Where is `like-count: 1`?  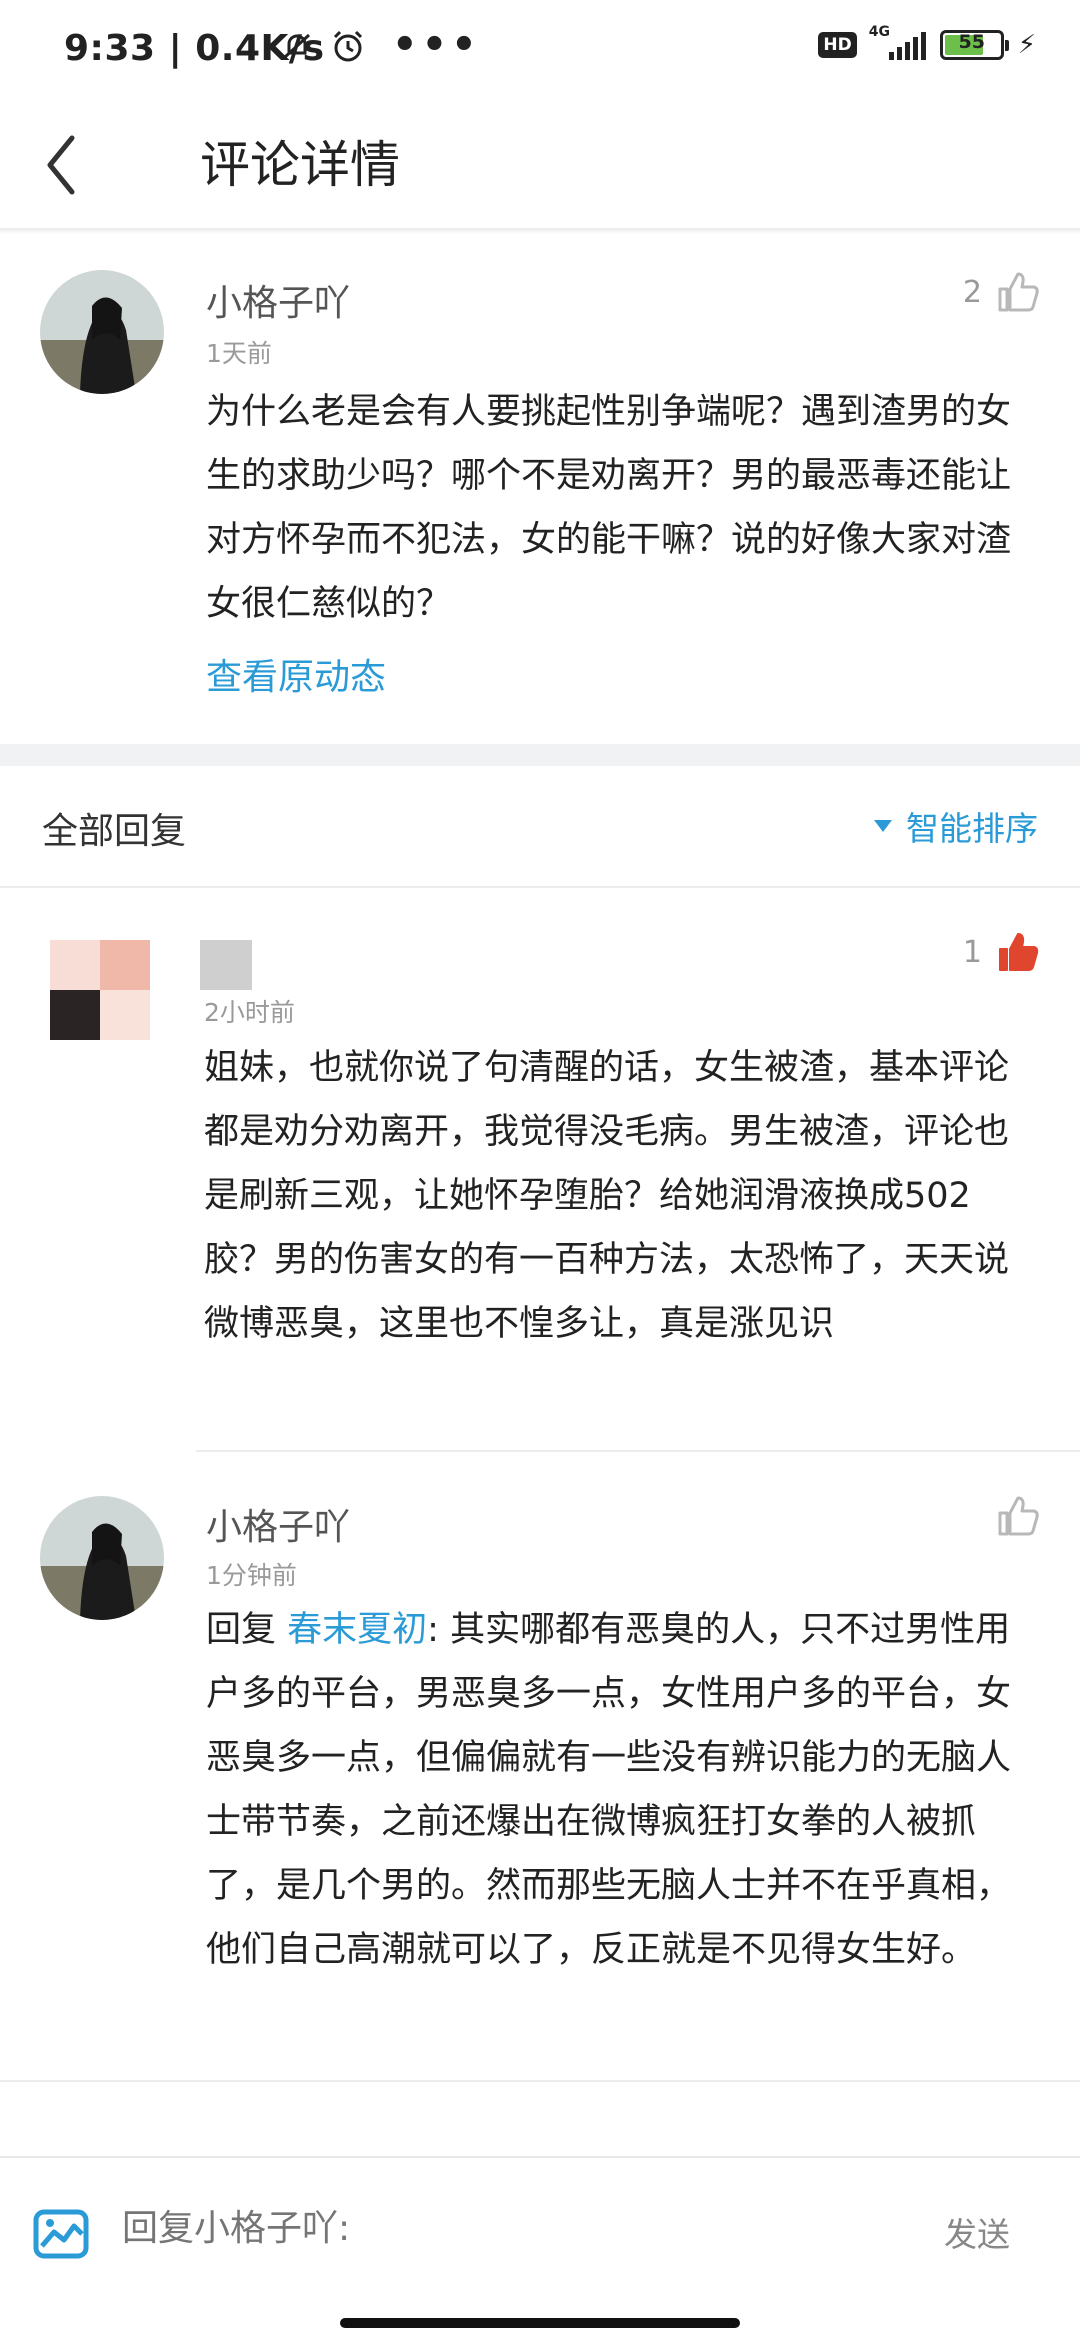 like-count: 1 is located at coordinates (972, 952).